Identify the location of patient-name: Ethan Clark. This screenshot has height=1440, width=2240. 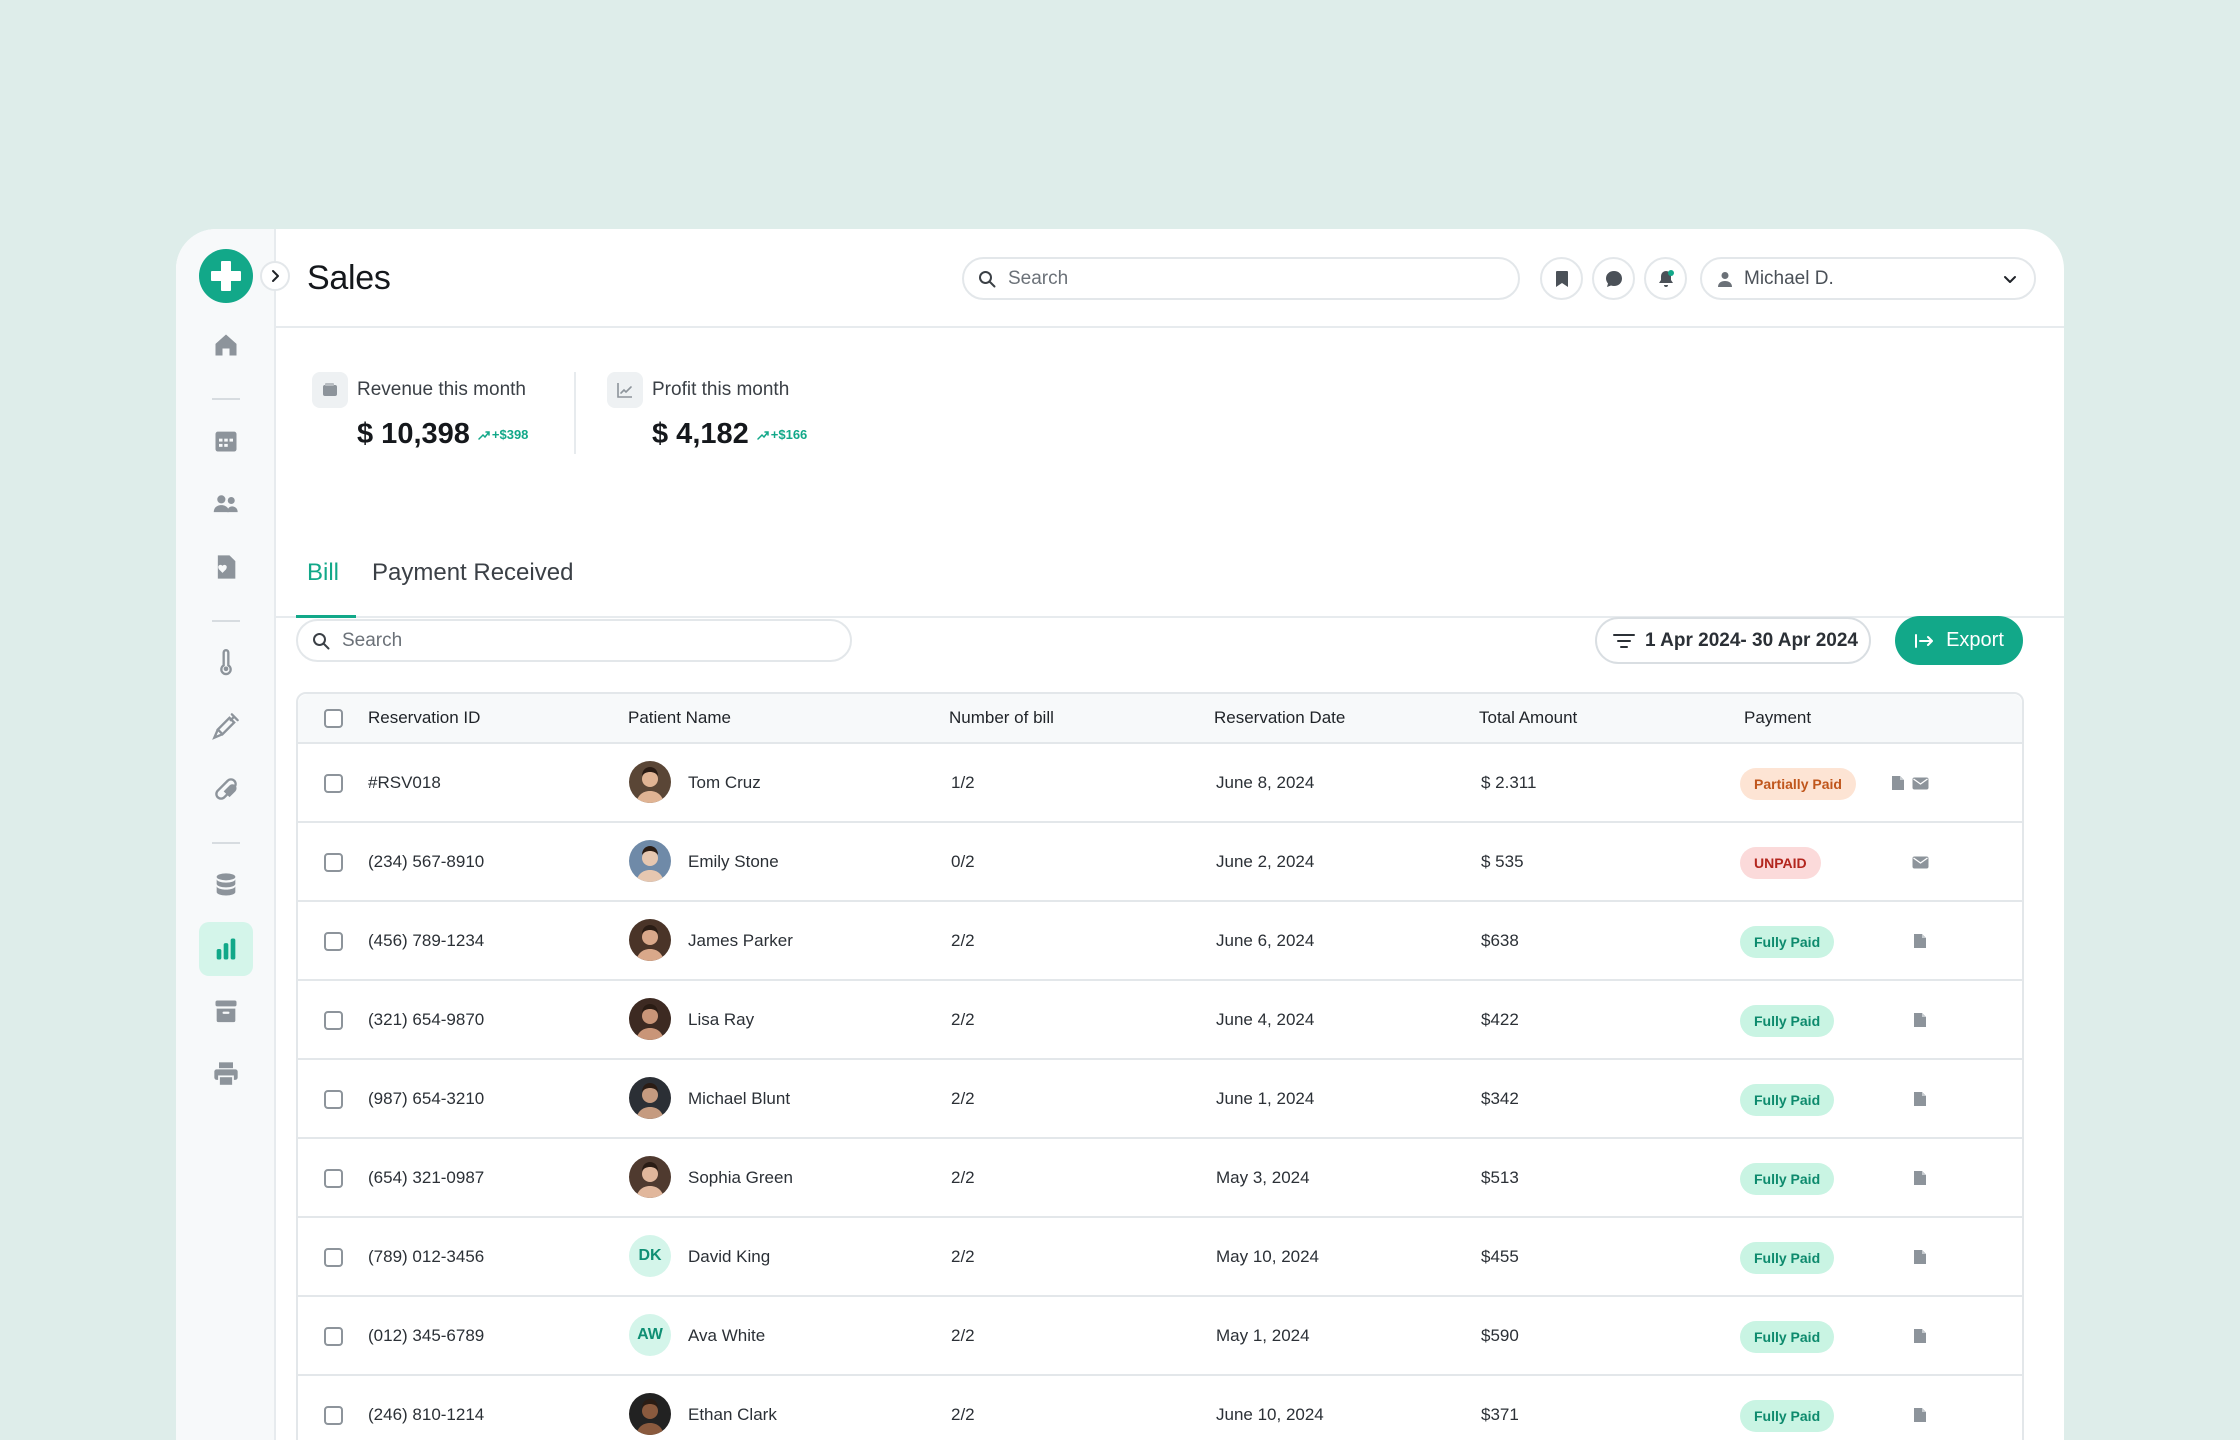
(732, 1415).